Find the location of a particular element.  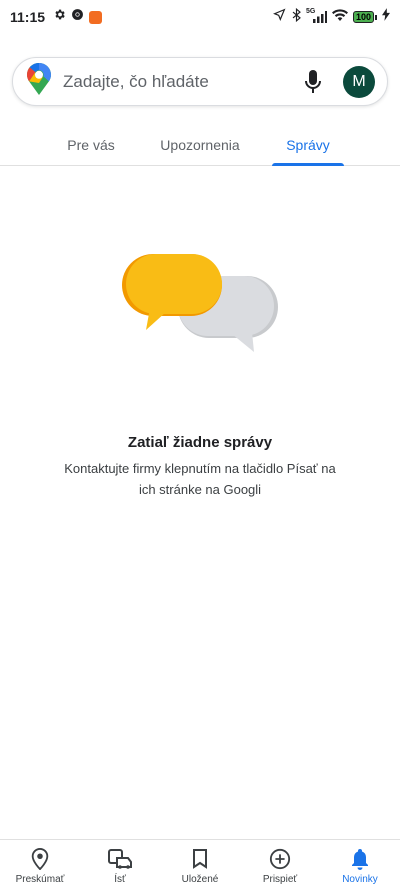

add-circle-icon is located at coordinates (280, 859).